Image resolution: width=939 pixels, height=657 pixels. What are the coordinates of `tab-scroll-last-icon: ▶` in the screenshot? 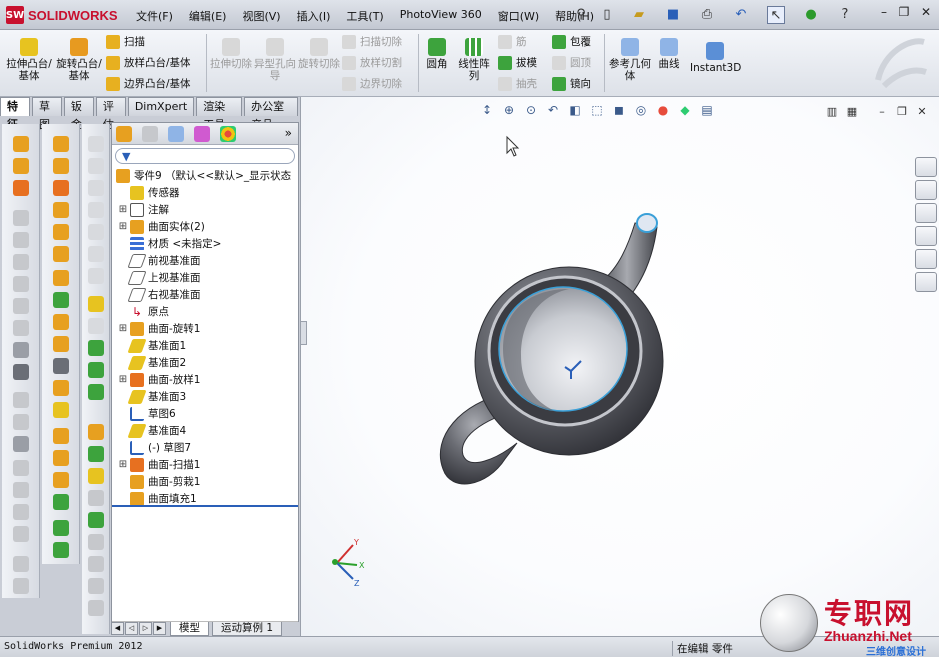 It's located at (159, 628).